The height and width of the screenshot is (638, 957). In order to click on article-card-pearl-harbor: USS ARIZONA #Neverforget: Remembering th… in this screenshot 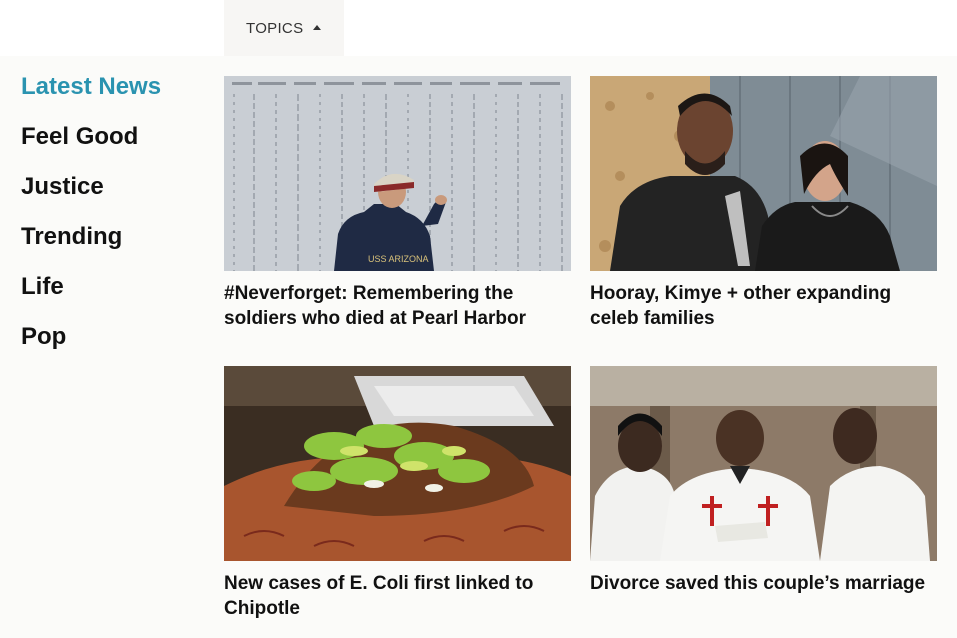, I will do `click(397, 203)`.